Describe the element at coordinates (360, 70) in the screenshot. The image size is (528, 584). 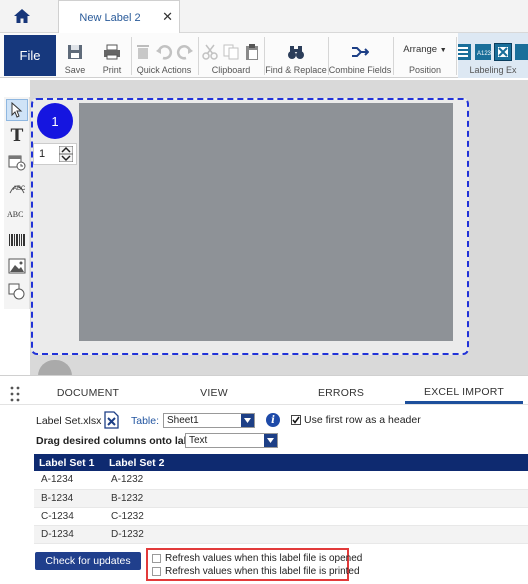
I see `combine-fields-label: Combine Fields` at that location.